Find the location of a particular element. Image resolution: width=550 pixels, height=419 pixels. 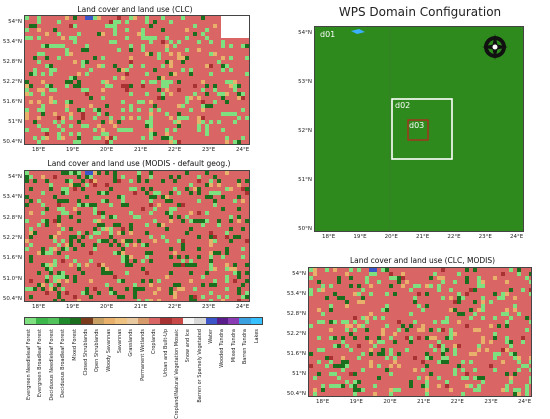

legend-label: Deciduous Needleleaf Forest is located at coordinates (51, 365).